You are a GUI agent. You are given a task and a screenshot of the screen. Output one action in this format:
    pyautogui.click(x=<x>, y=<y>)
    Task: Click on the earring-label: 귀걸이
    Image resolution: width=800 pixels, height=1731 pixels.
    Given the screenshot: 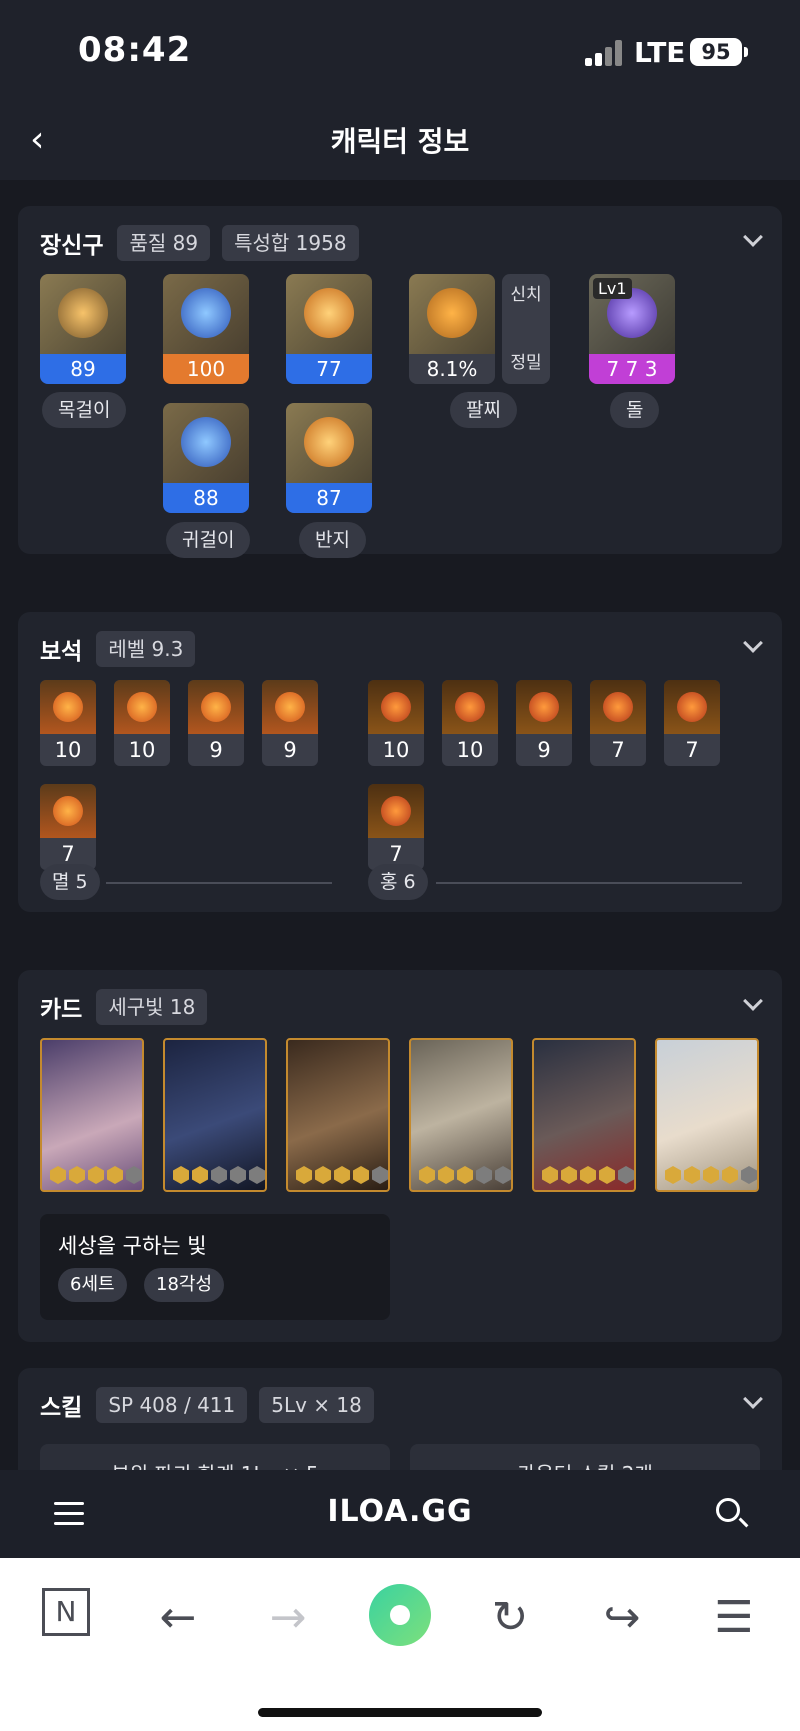 What is the action you would take?
    pyautogui.click(x=208, y=540)
    